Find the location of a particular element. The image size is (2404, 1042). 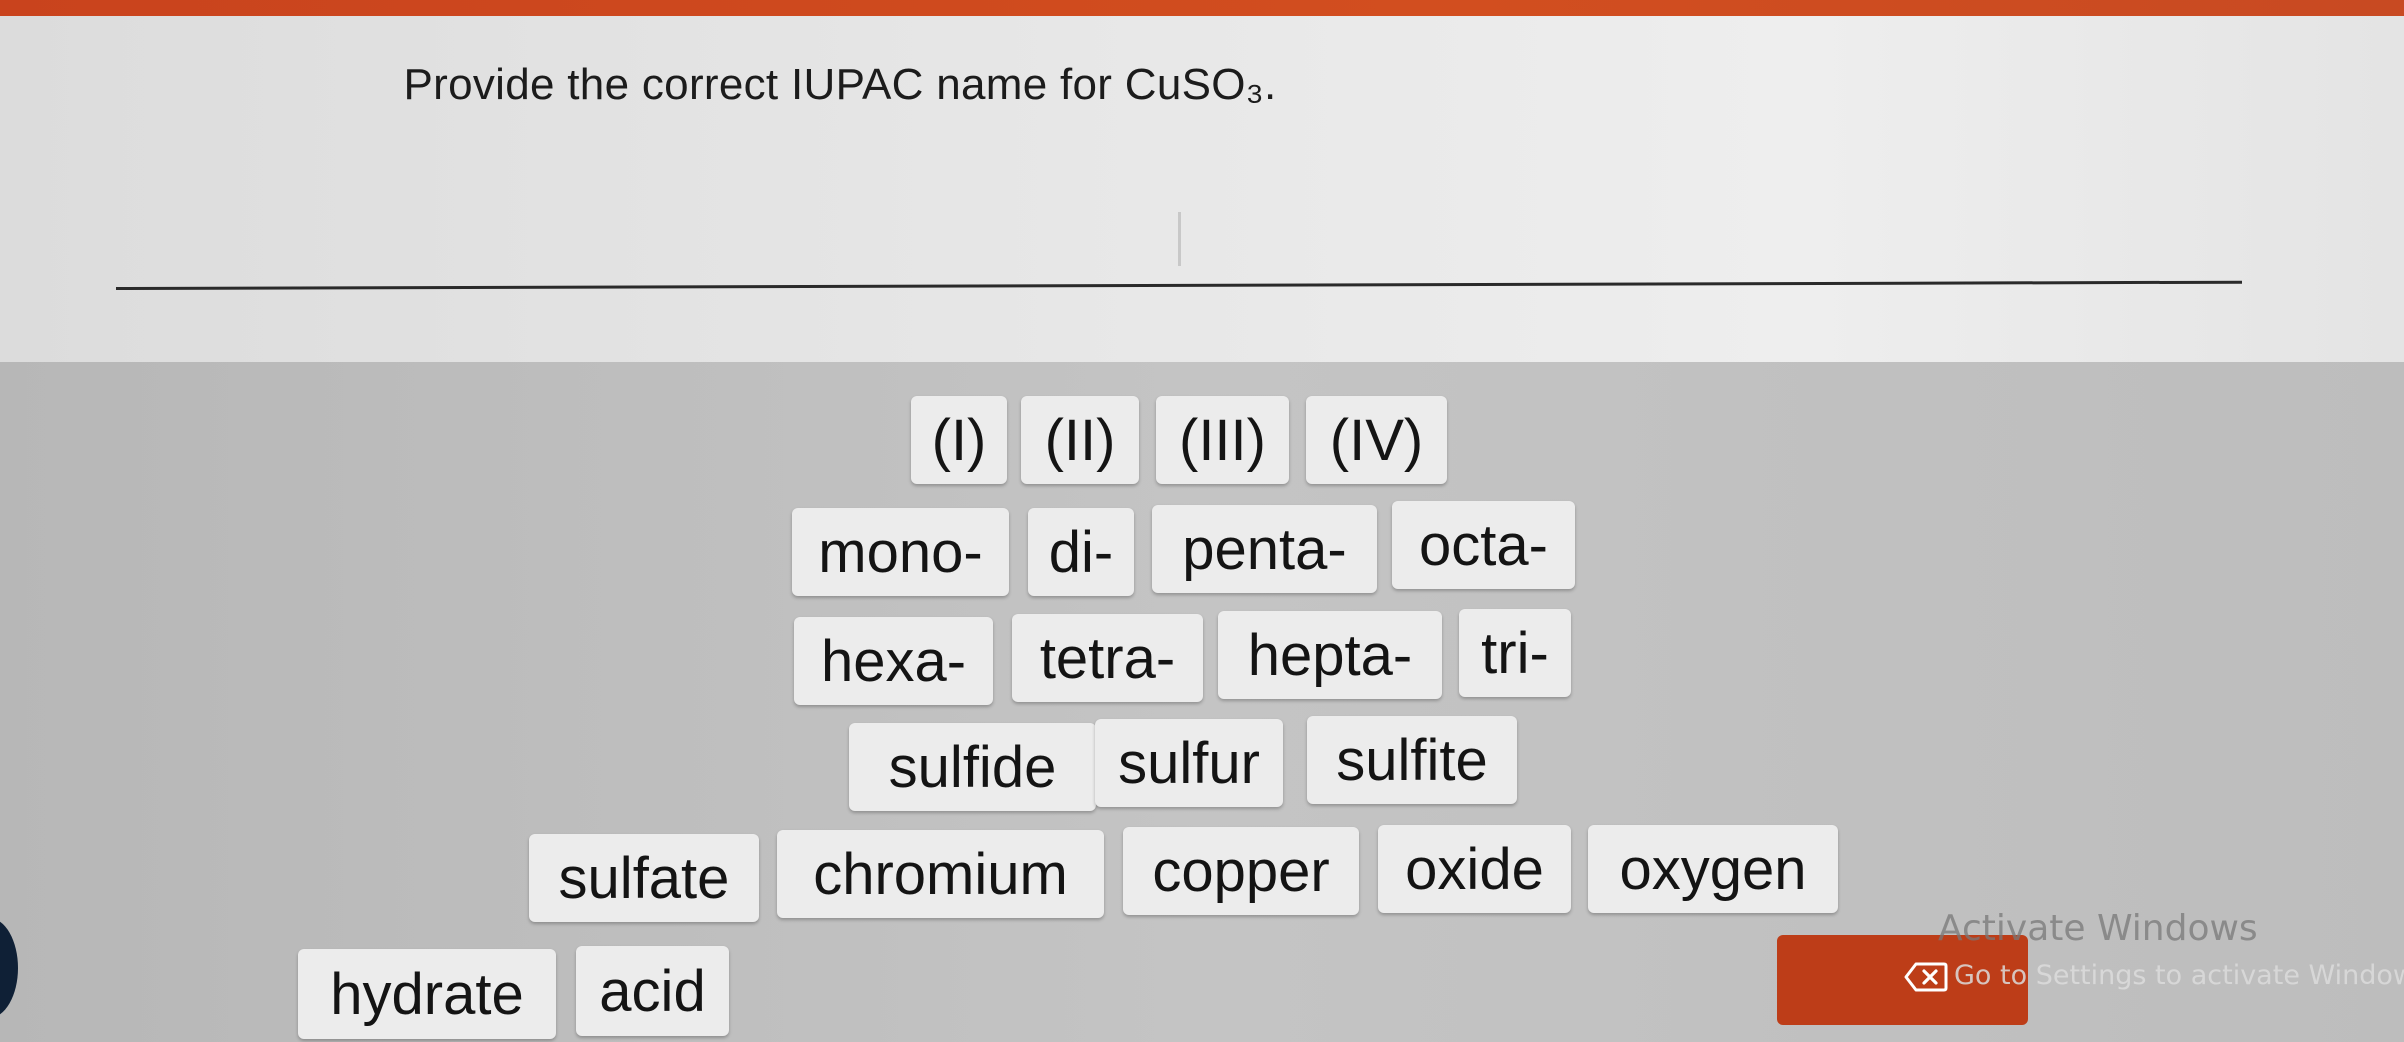

tile-hydrate: hydrate is located at coordinates (427, 994).